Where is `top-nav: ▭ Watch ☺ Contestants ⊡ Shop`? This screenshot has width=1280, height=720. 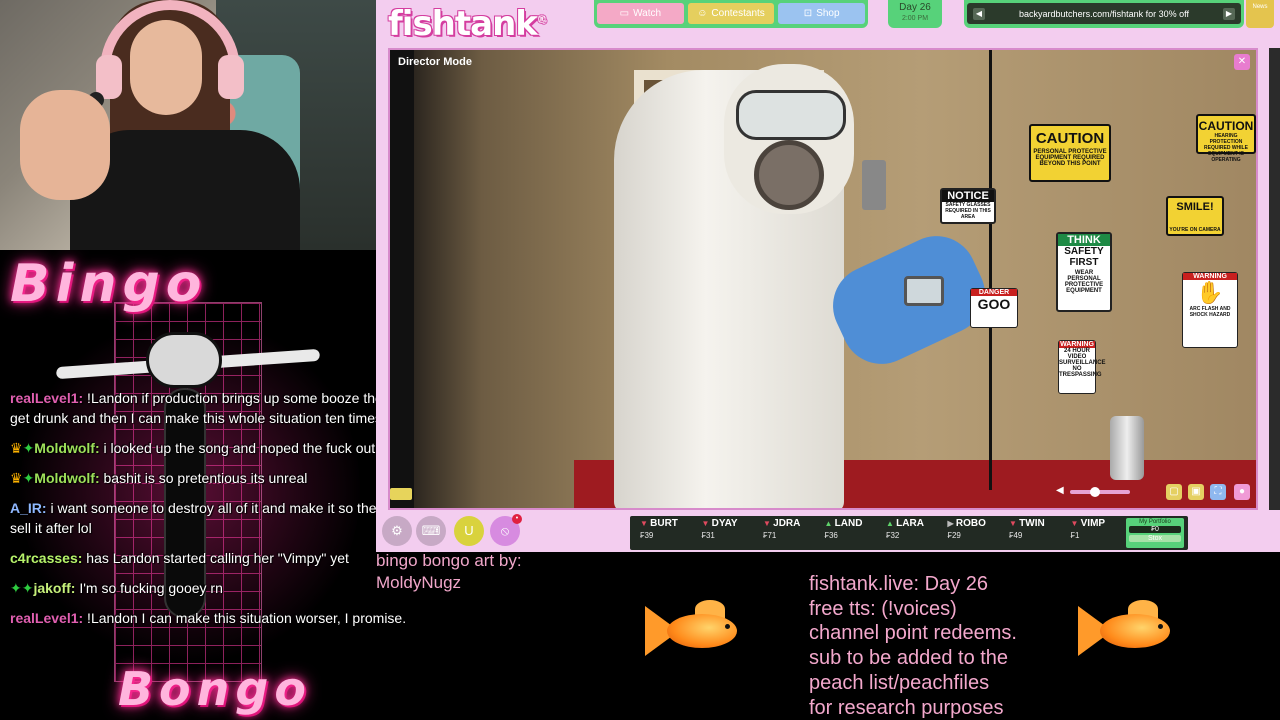 top-nav: ▭ Watch ☺ Contestants ⊡ Shop is located at coordinates (731, 14).